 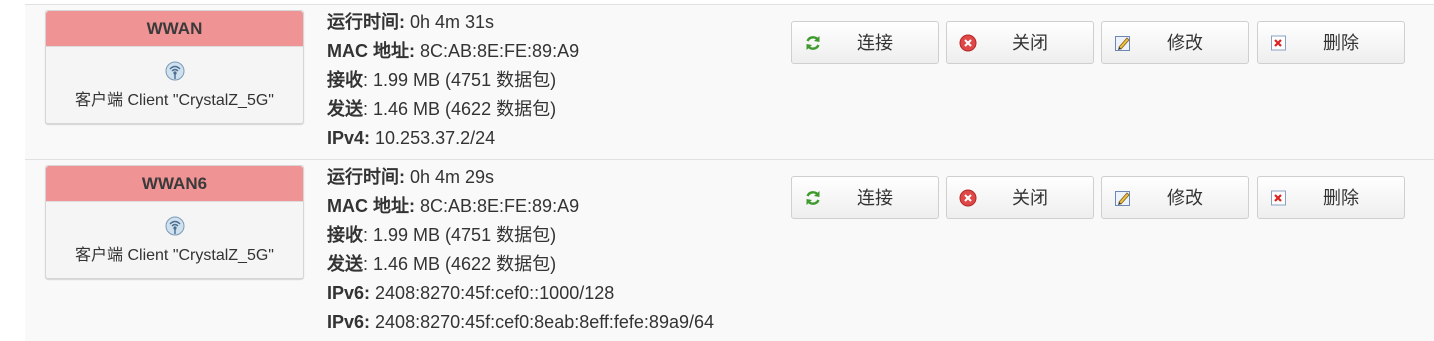 I want to click on interface-badge: WWAN6 客户端 Client "CrystalZ_5G", so click(x=174, y=222).